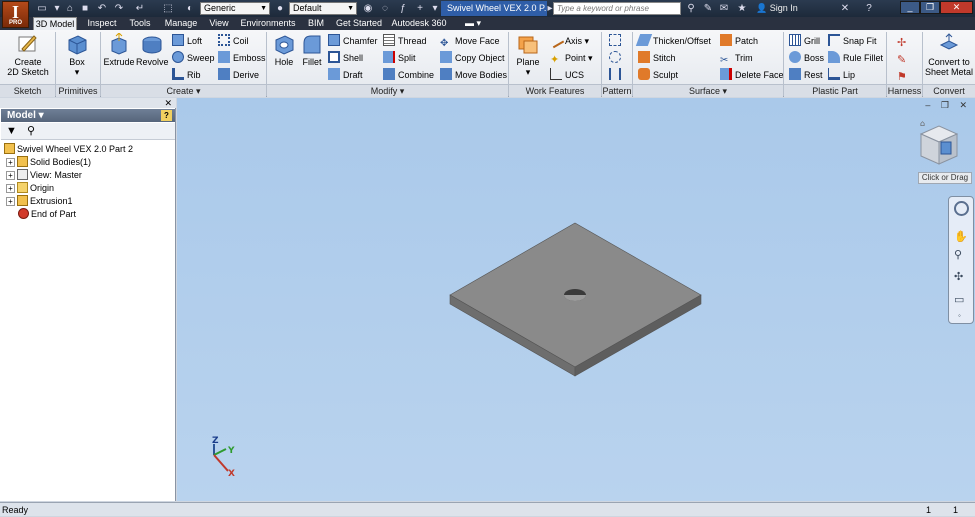  Describe the element at coordinates (568, 40) in the screenshot. I see `axis-button: Axis ▾` at that location.